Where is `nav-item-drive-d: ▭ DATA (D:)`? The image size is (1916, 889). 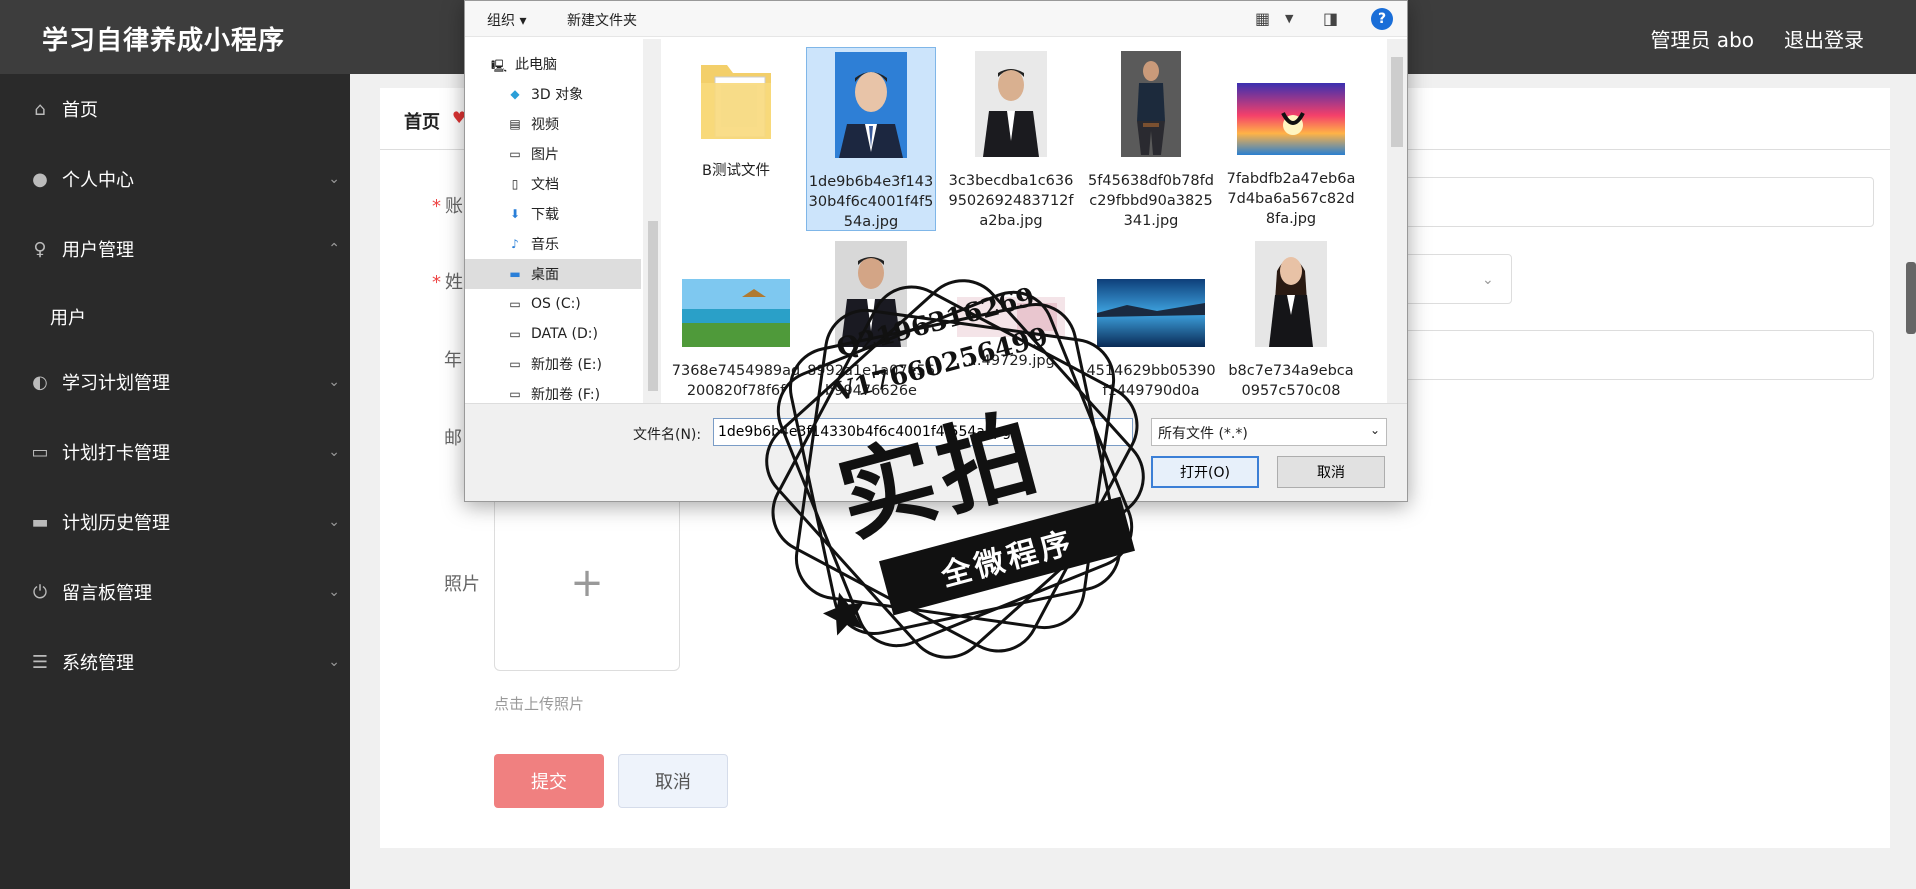
nav-item-drive-d: ▭ DATA (D:) is located at coordinates (553, 334).